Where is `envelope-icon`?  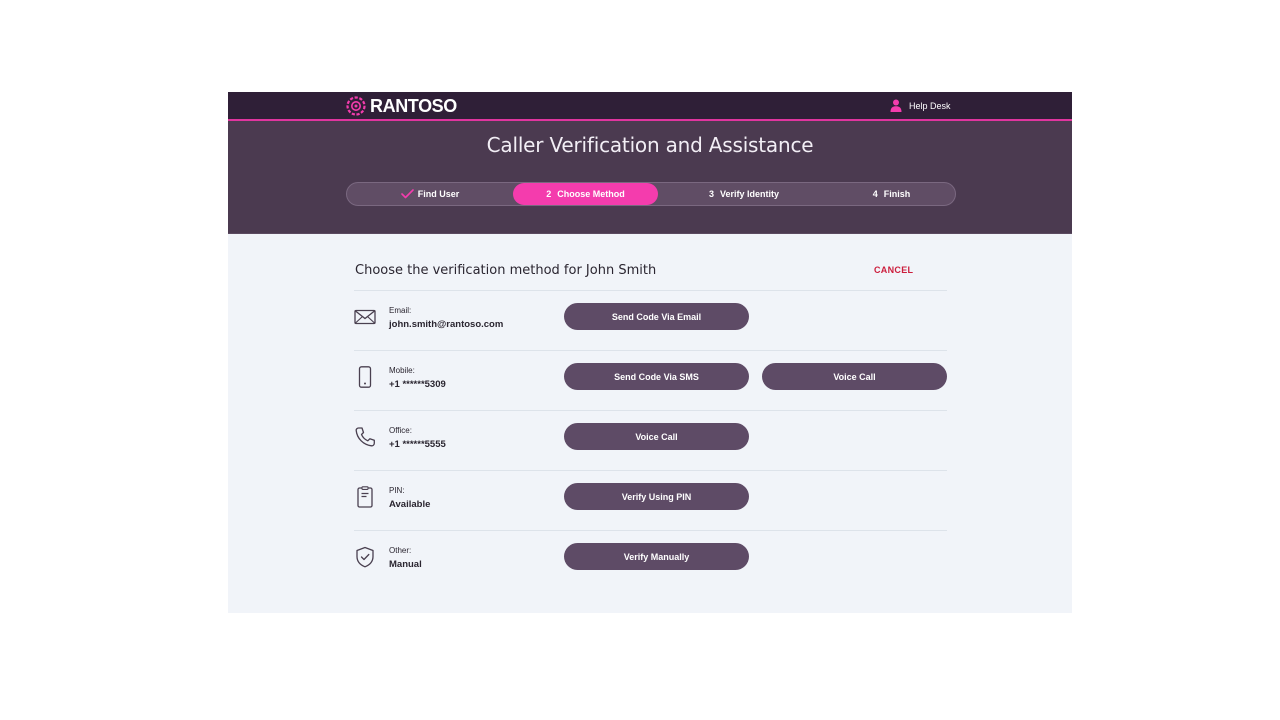 envelope-icon is located at coordinates (365, 317).